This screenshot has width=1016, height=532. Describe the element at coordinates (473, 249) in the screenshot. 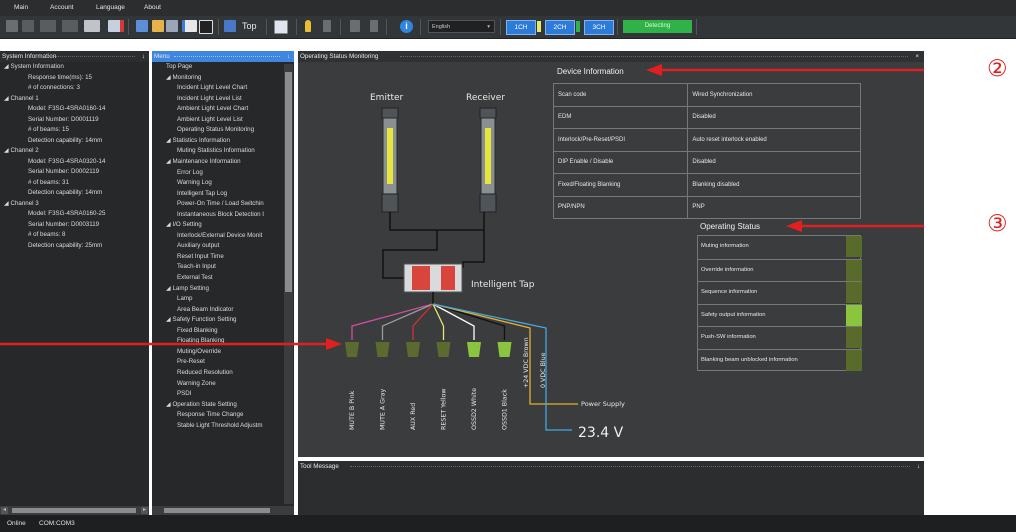

I see `tap-cable-right` at that location.